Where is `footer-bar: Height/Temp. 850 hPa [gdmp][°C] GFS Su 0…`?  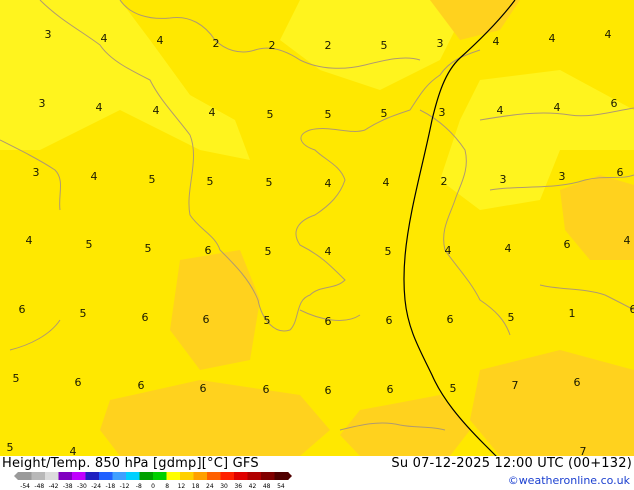 footer-bar: Height/Temp. 850 hPa [gdmp][°C] GFS Su 0… is located at coordinates (317, 473).